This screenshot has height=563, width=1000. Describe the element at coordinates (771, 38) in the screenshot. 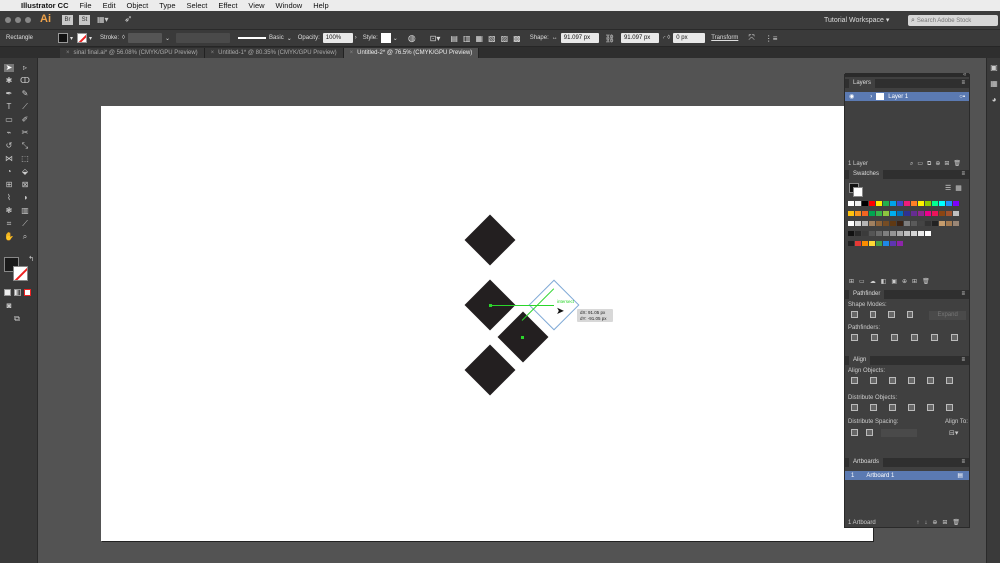

I see `panel-menu-icon: ⋮≡` at that location.